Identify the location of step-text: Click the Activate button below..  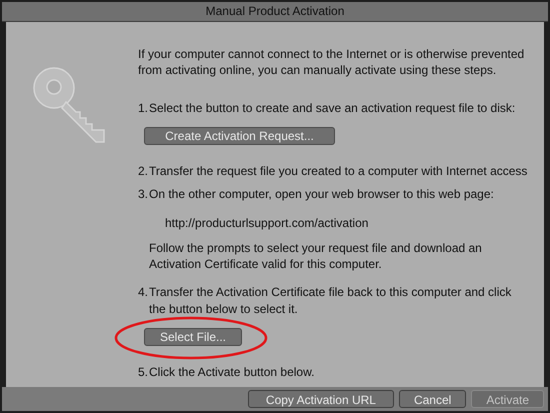
(231, 372).